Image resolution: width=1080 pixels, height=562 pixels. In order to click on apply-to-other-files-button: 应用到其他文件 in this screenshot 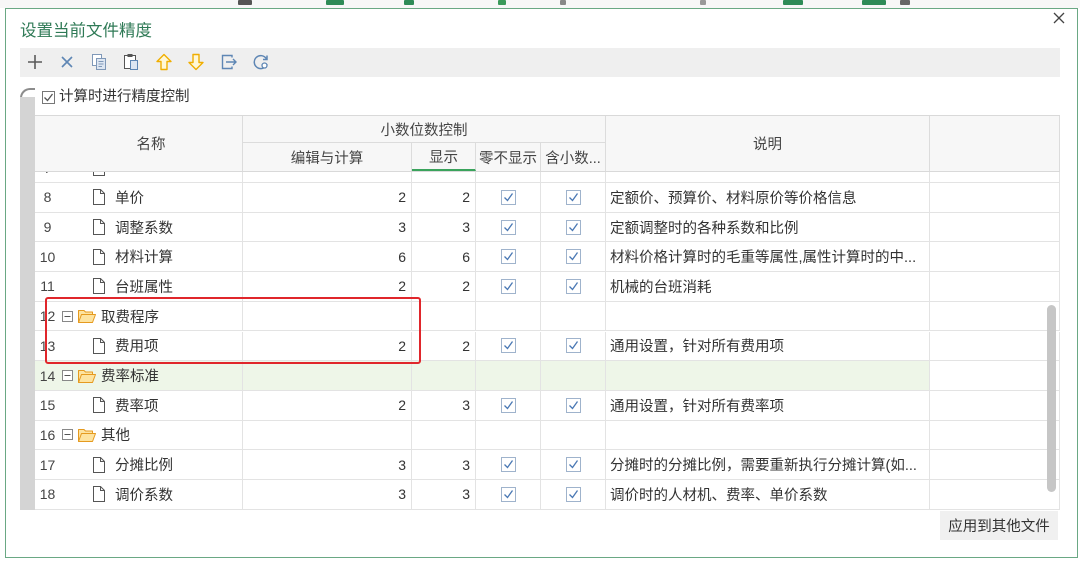, I will do `click(999, 525)`.